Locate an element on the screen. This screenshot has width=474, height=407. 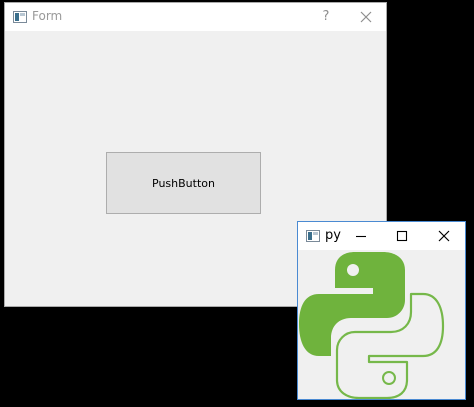
maximize-button is located at coordinates (402, 236).